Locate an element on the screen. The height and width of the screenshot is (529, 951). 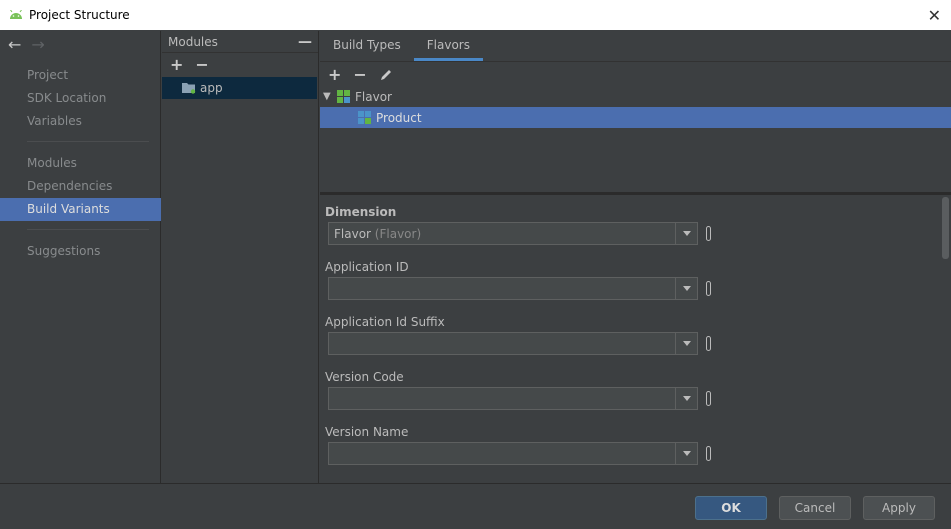
dialog-footer: OK Cancel Apply is located at coordinates (475, 506).